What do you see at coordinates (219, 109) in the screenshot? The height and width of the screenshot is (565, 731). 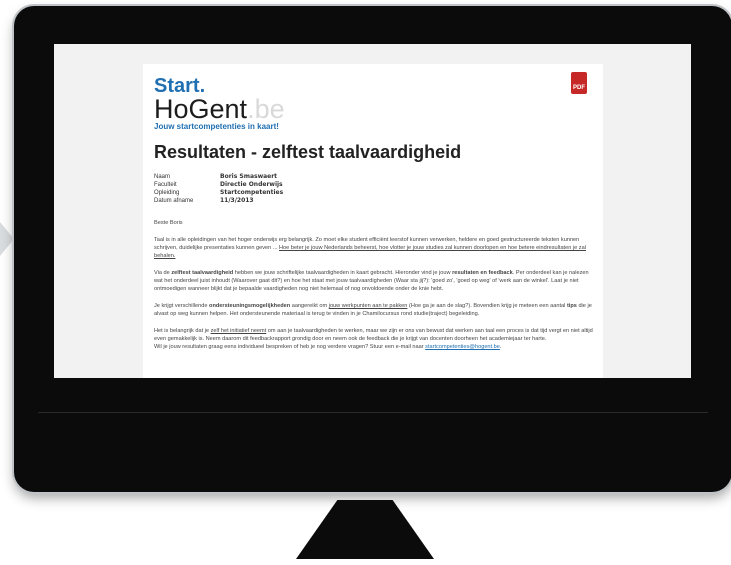 I see `logo-hogent: HoGent.be` at bounding box center [219, 109].